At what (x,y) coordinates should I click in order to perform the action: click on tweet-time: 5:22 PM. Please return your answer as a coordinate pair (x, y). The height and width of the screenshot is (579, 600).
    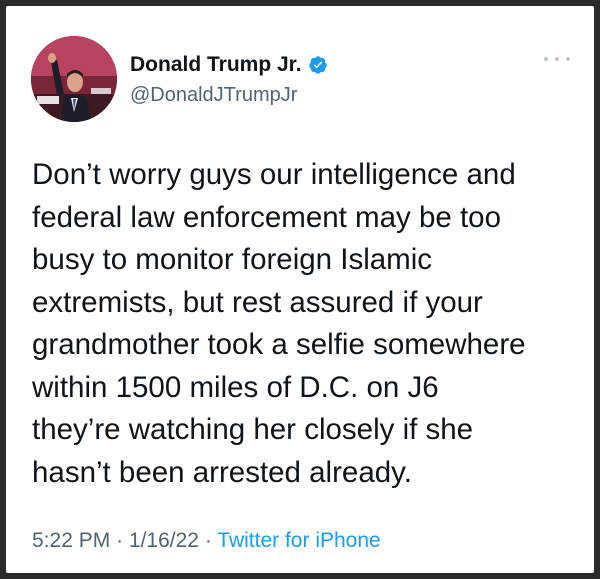
    Looking at the image, I should click on (71, 540).